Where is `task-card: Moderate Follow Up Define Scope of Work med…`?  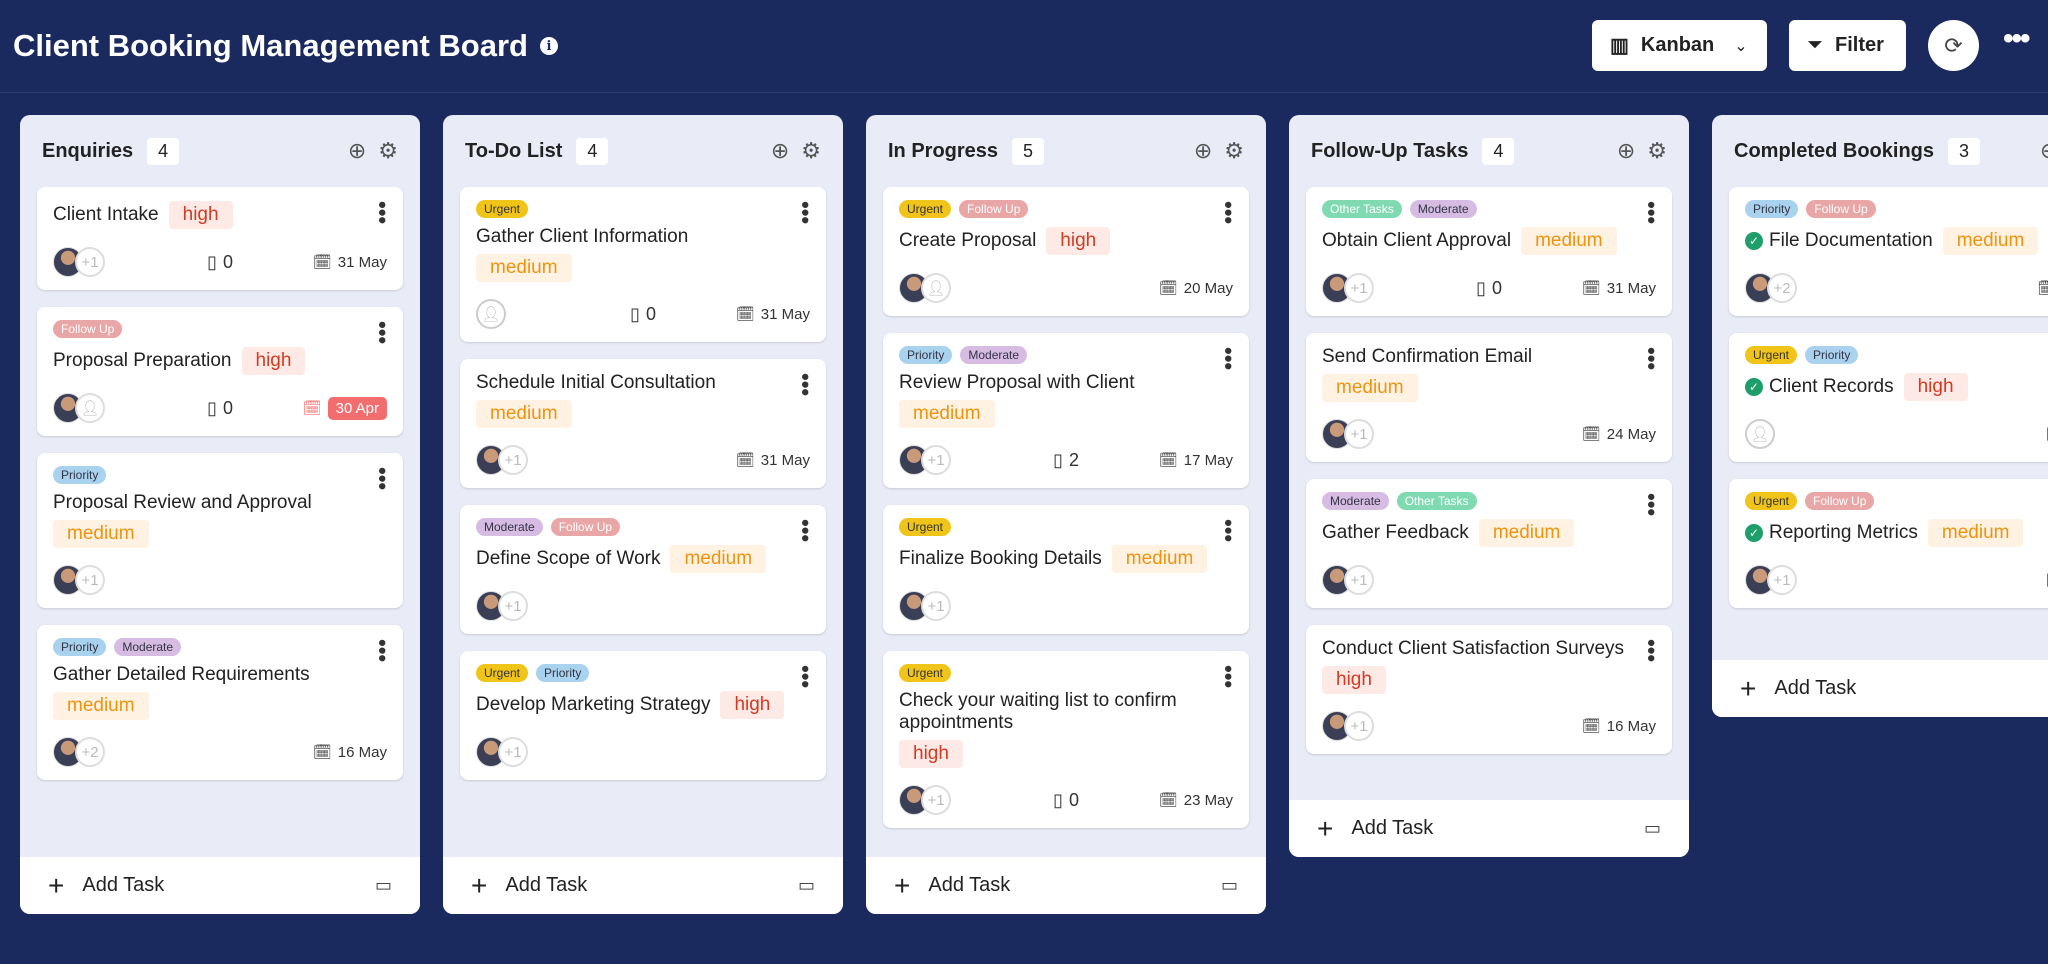
task-card: Moderate Follow Up Define Scope of Work med… is located at coordinates (643, 569).